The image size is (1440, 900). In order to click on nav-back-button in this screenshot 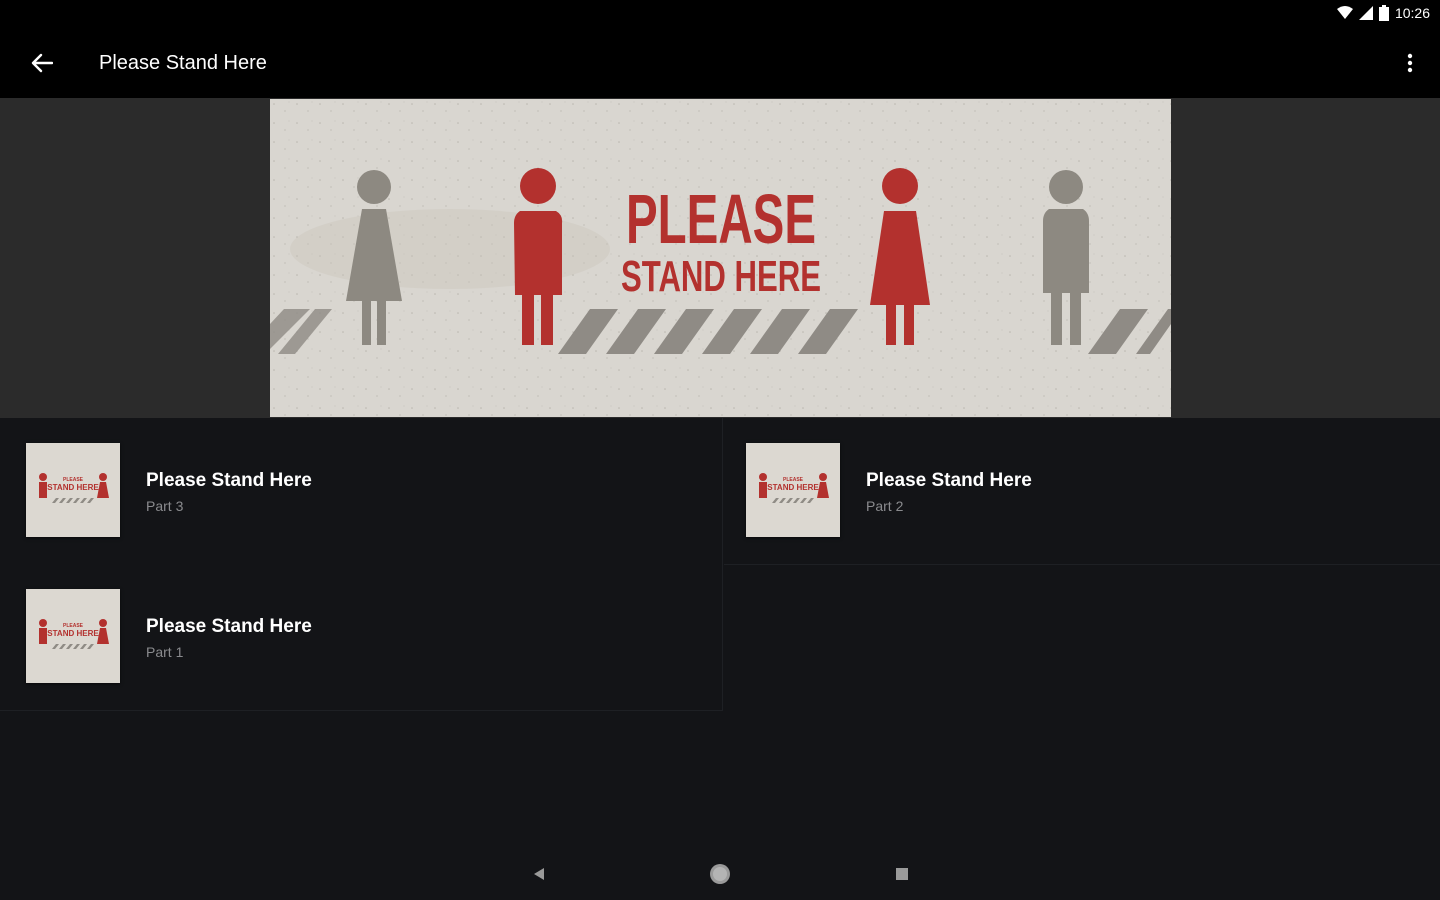, I will do `click(539, 874)`.